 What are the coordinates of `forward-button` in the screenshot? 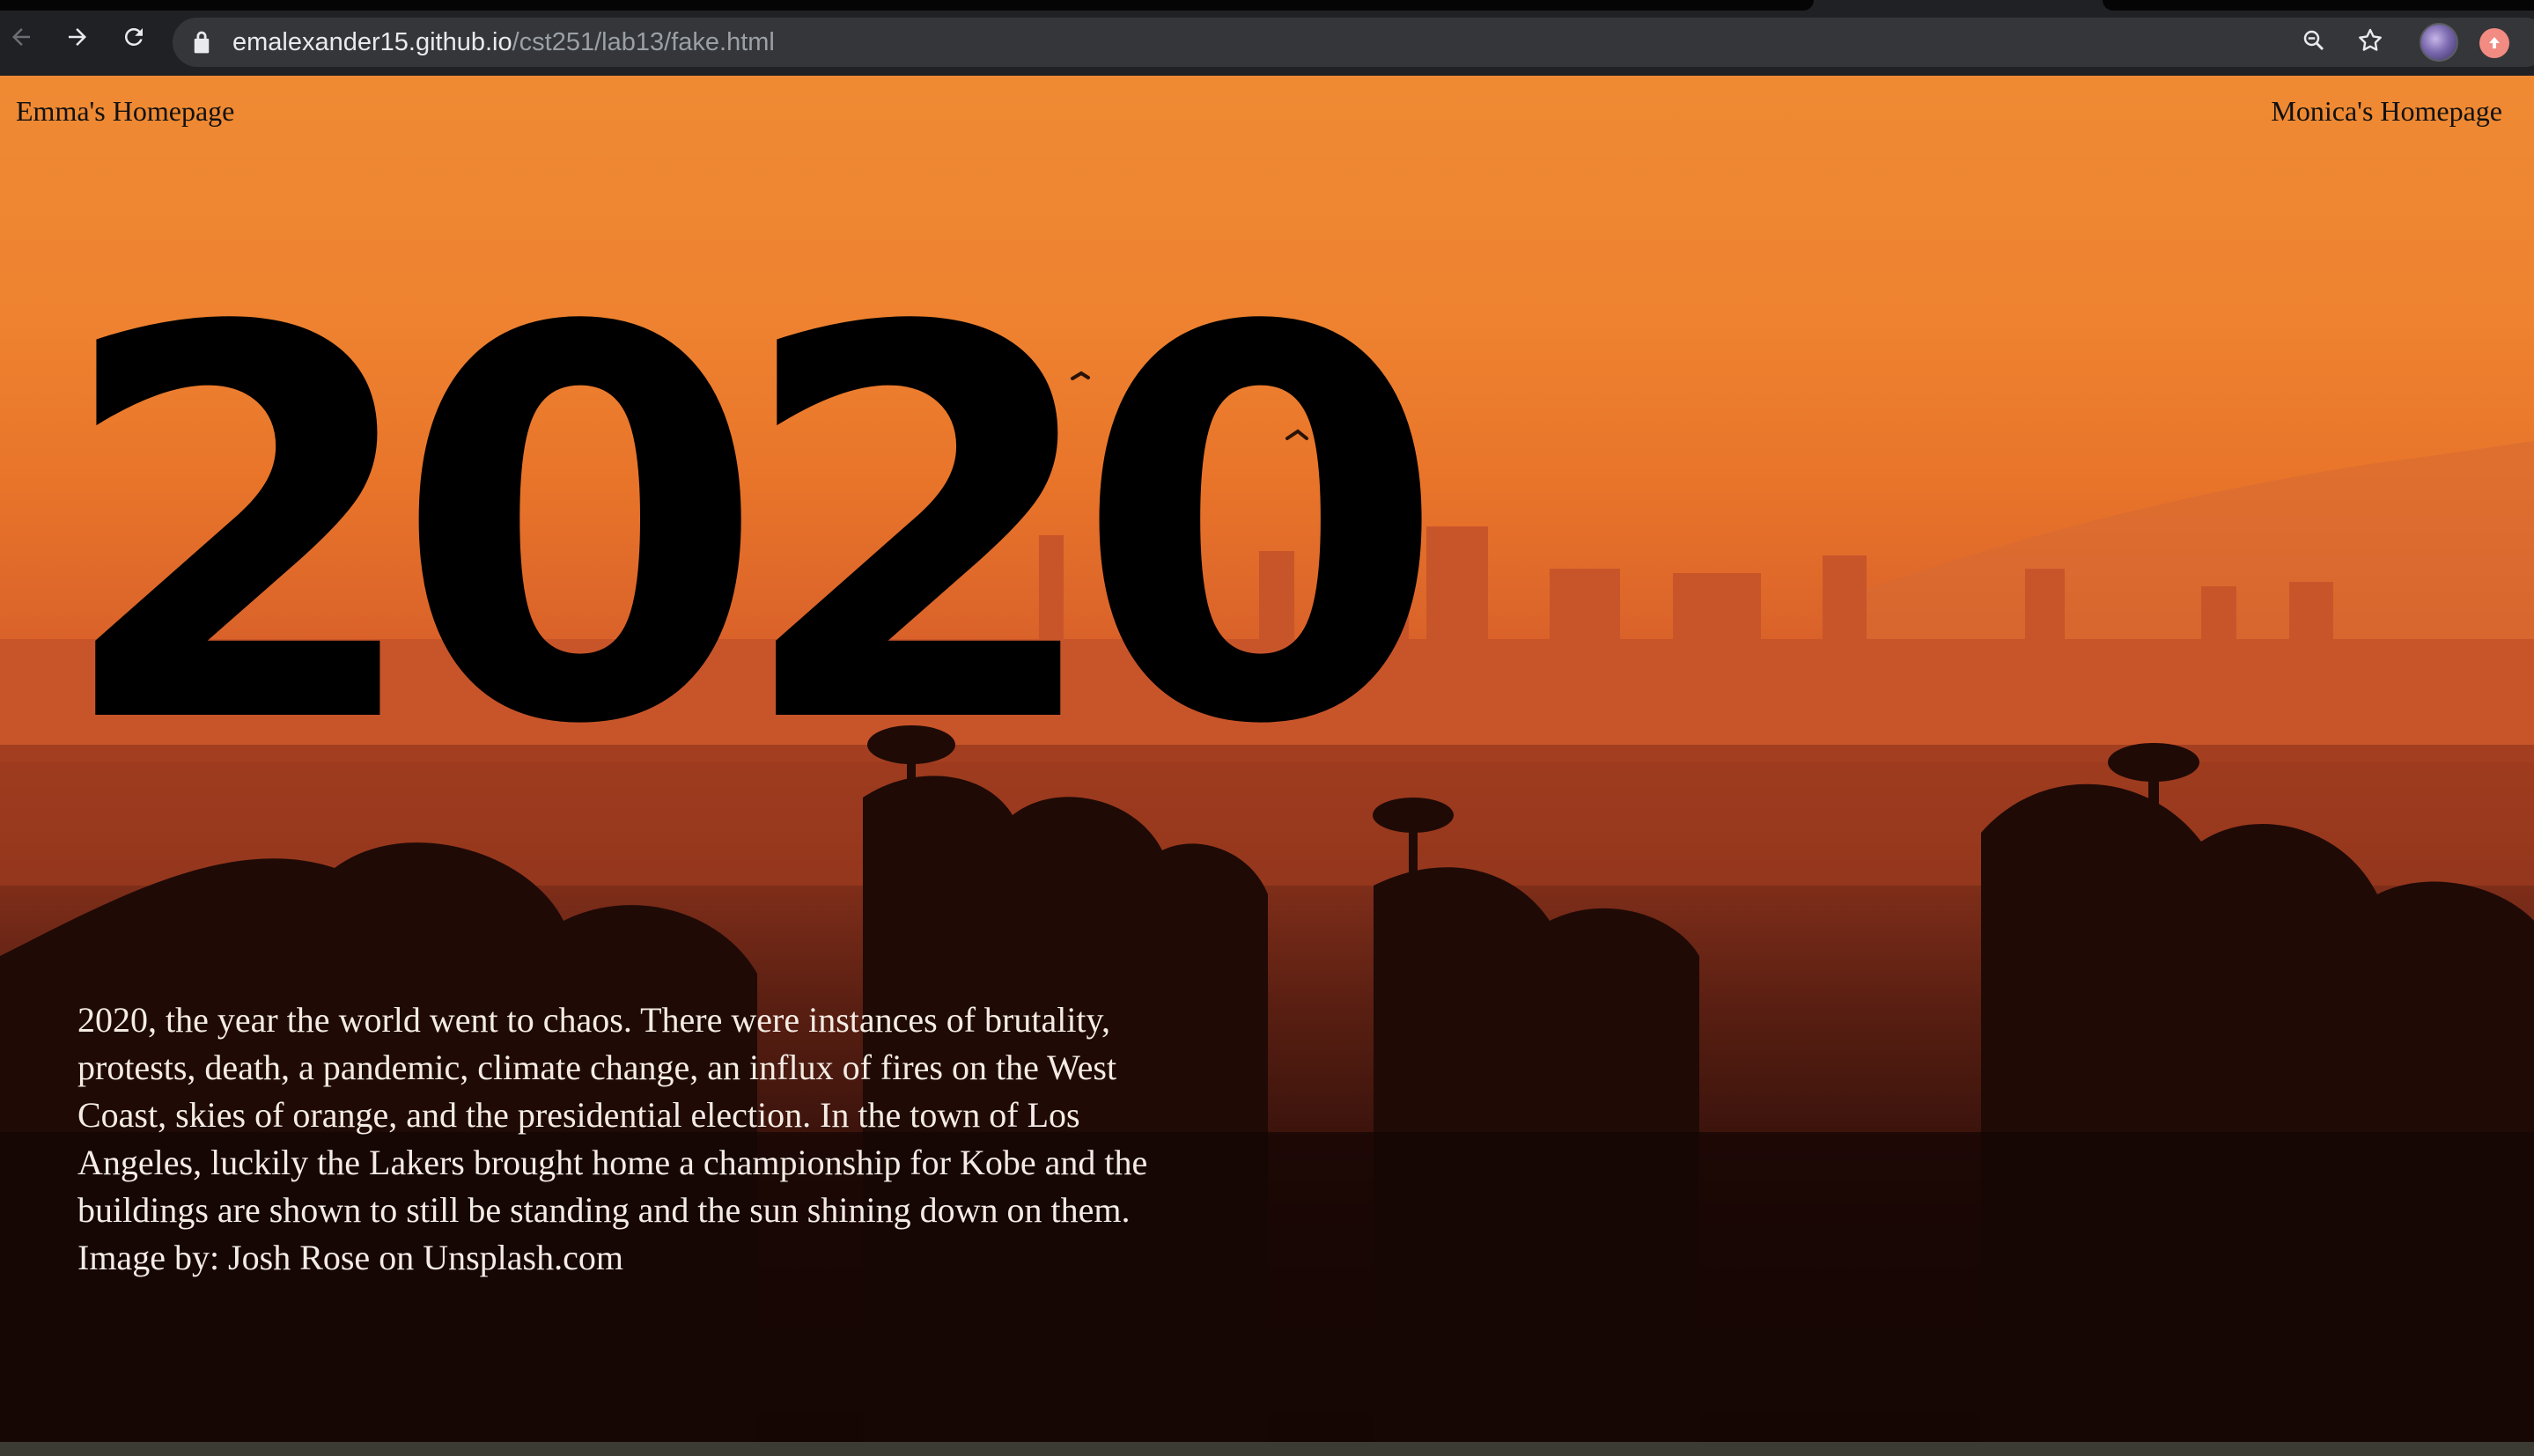 It's located at (77, 37).